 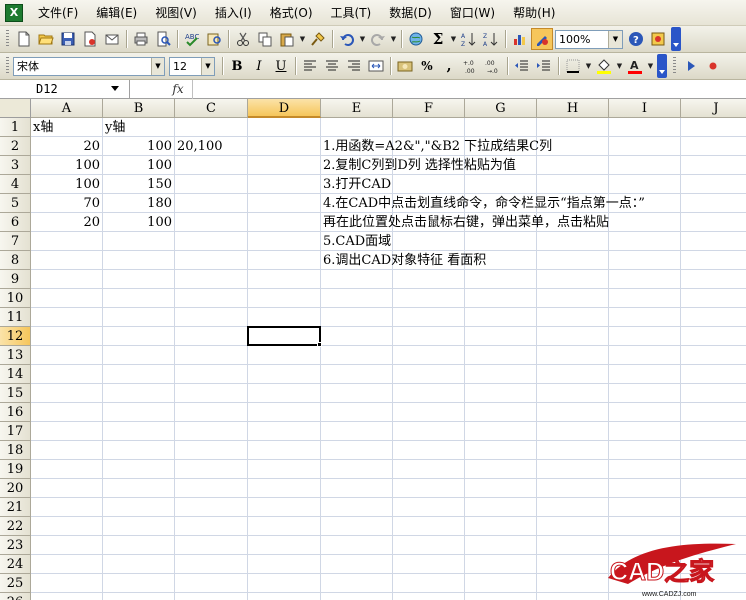 What do you see at coordinates (522, 66) in the screenshot?
I see `decrease-indent-button` at bounding box center [522, 66].